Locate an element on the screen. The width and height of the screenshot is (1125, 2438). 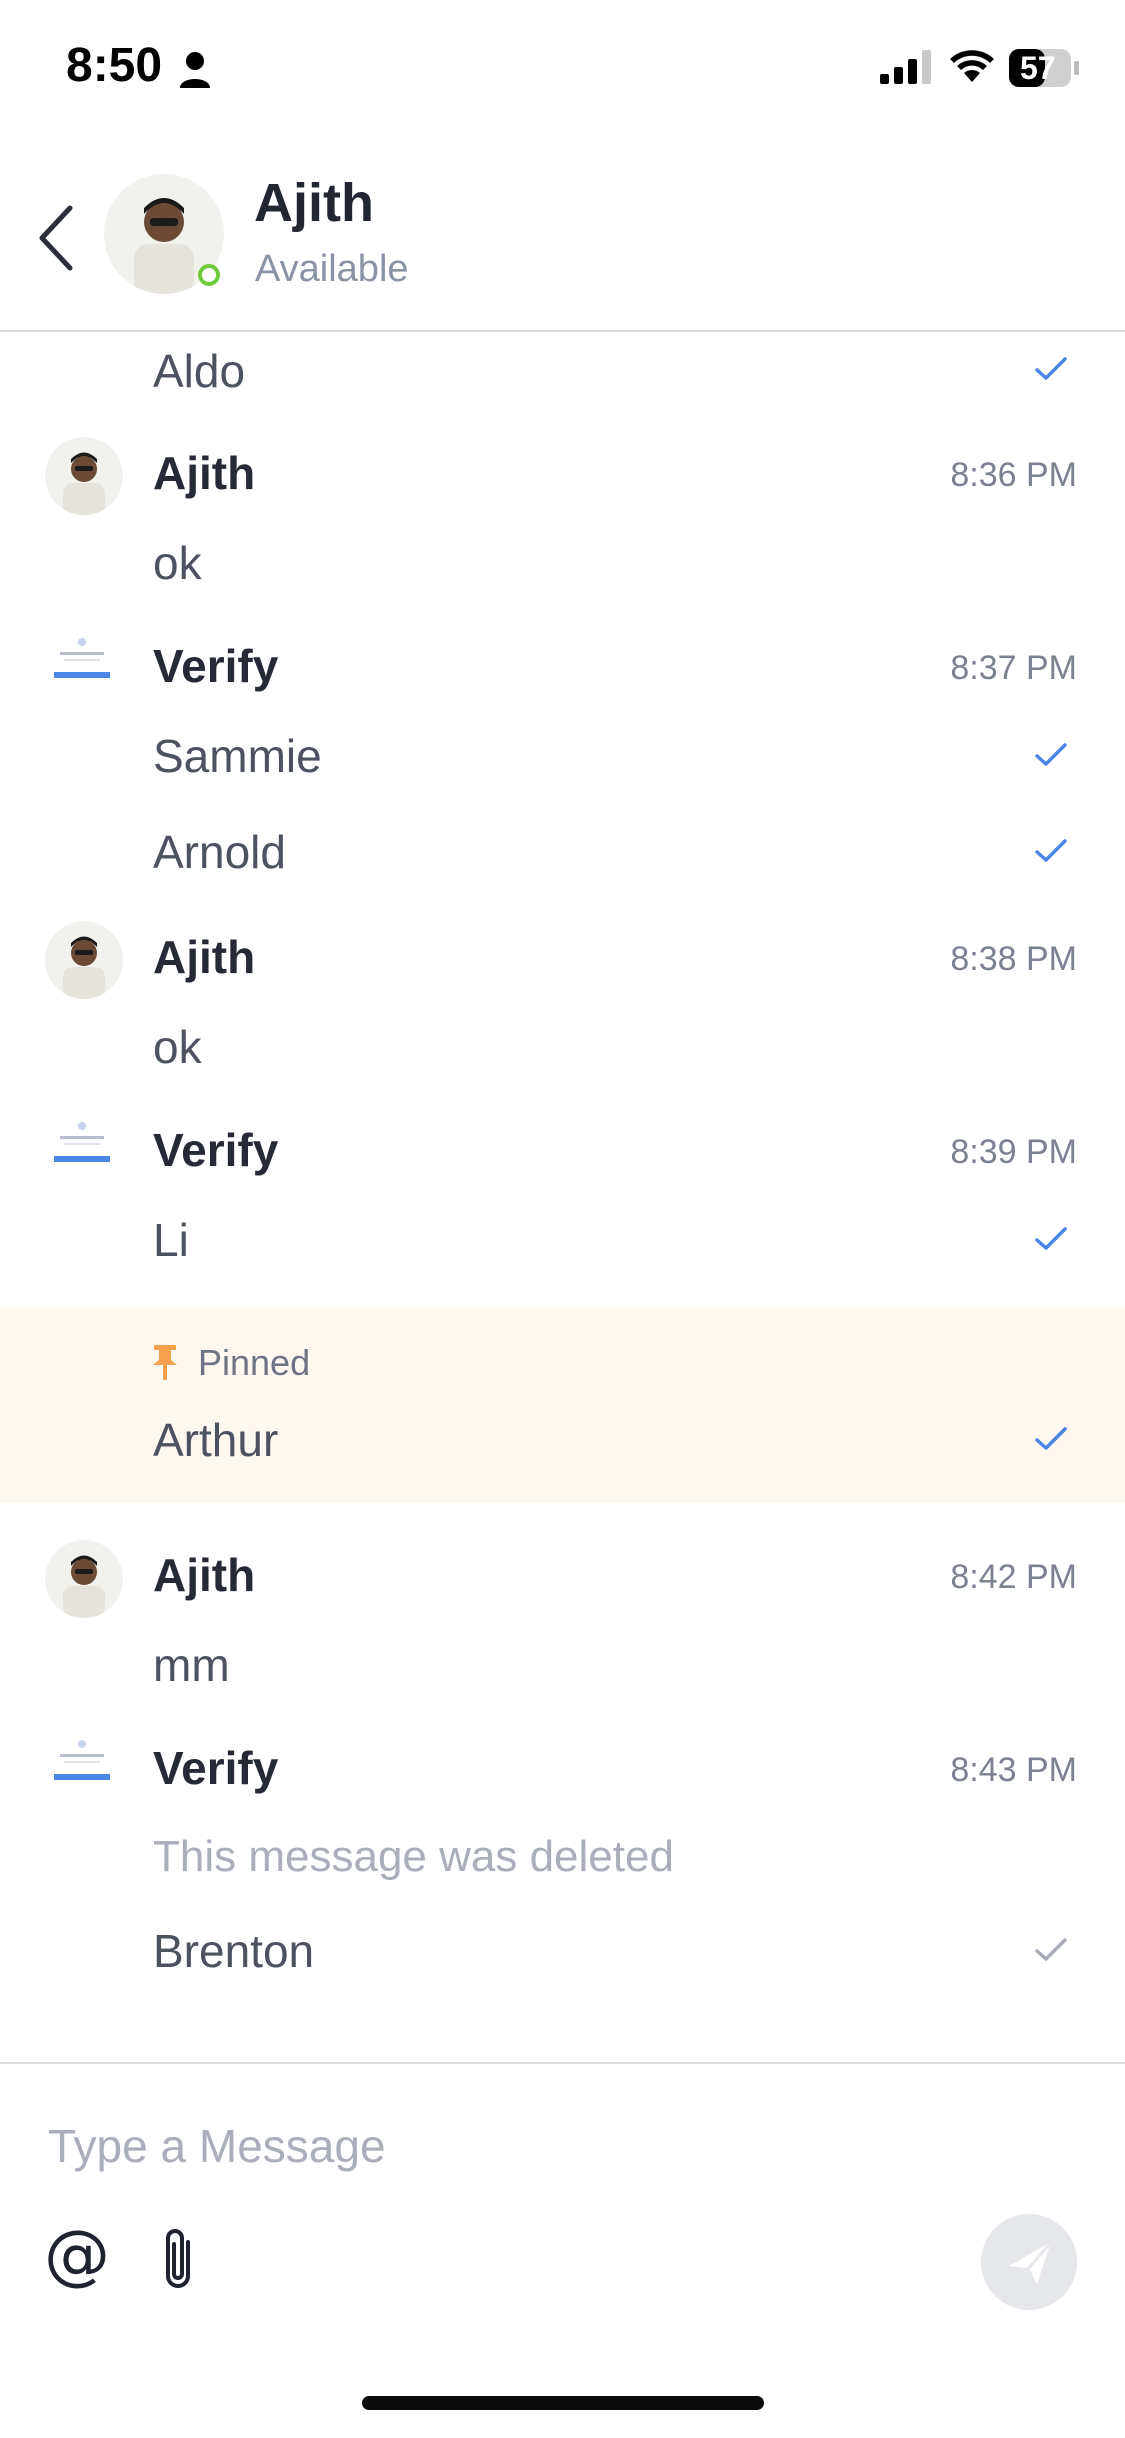
pinned-label: Pinned is located at coordinates (254, 1362).